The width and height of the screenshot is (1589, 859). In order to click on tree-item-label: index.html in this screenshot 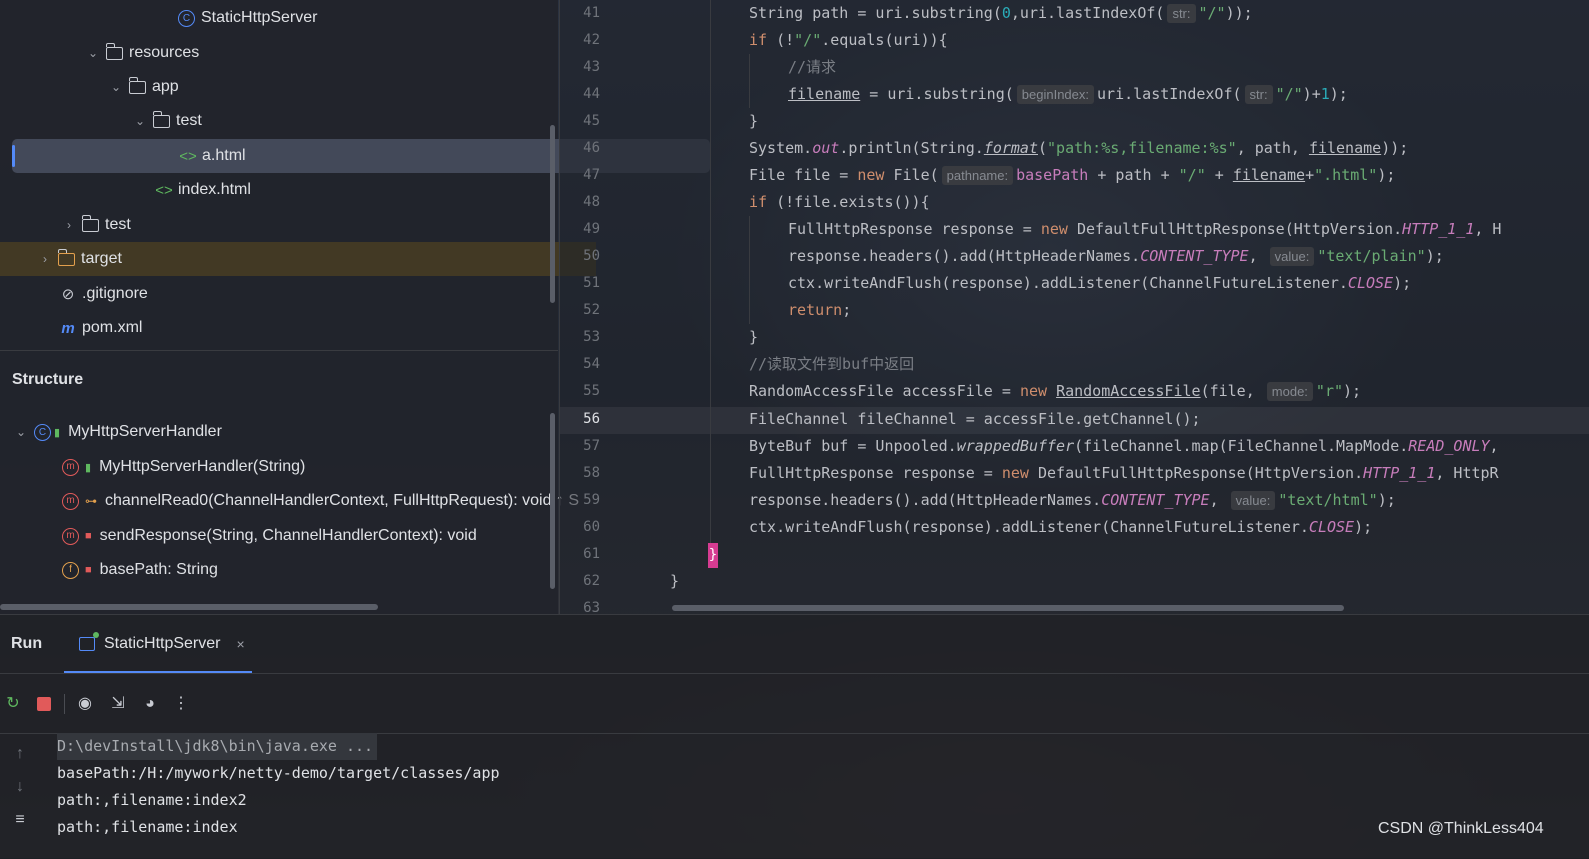, I will do `click(214, 189)`.